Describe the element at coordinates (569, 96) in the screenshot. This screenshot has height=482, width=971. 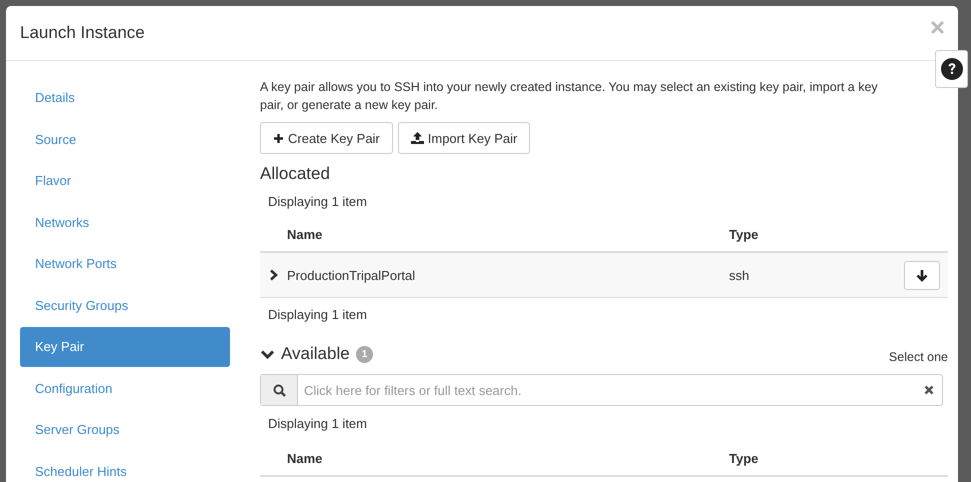
I see `description-text: A key pair allows you to SSH into your newly created instance. You may select an existing key pair, import a key pair, or generate a new key pair.` at that location.